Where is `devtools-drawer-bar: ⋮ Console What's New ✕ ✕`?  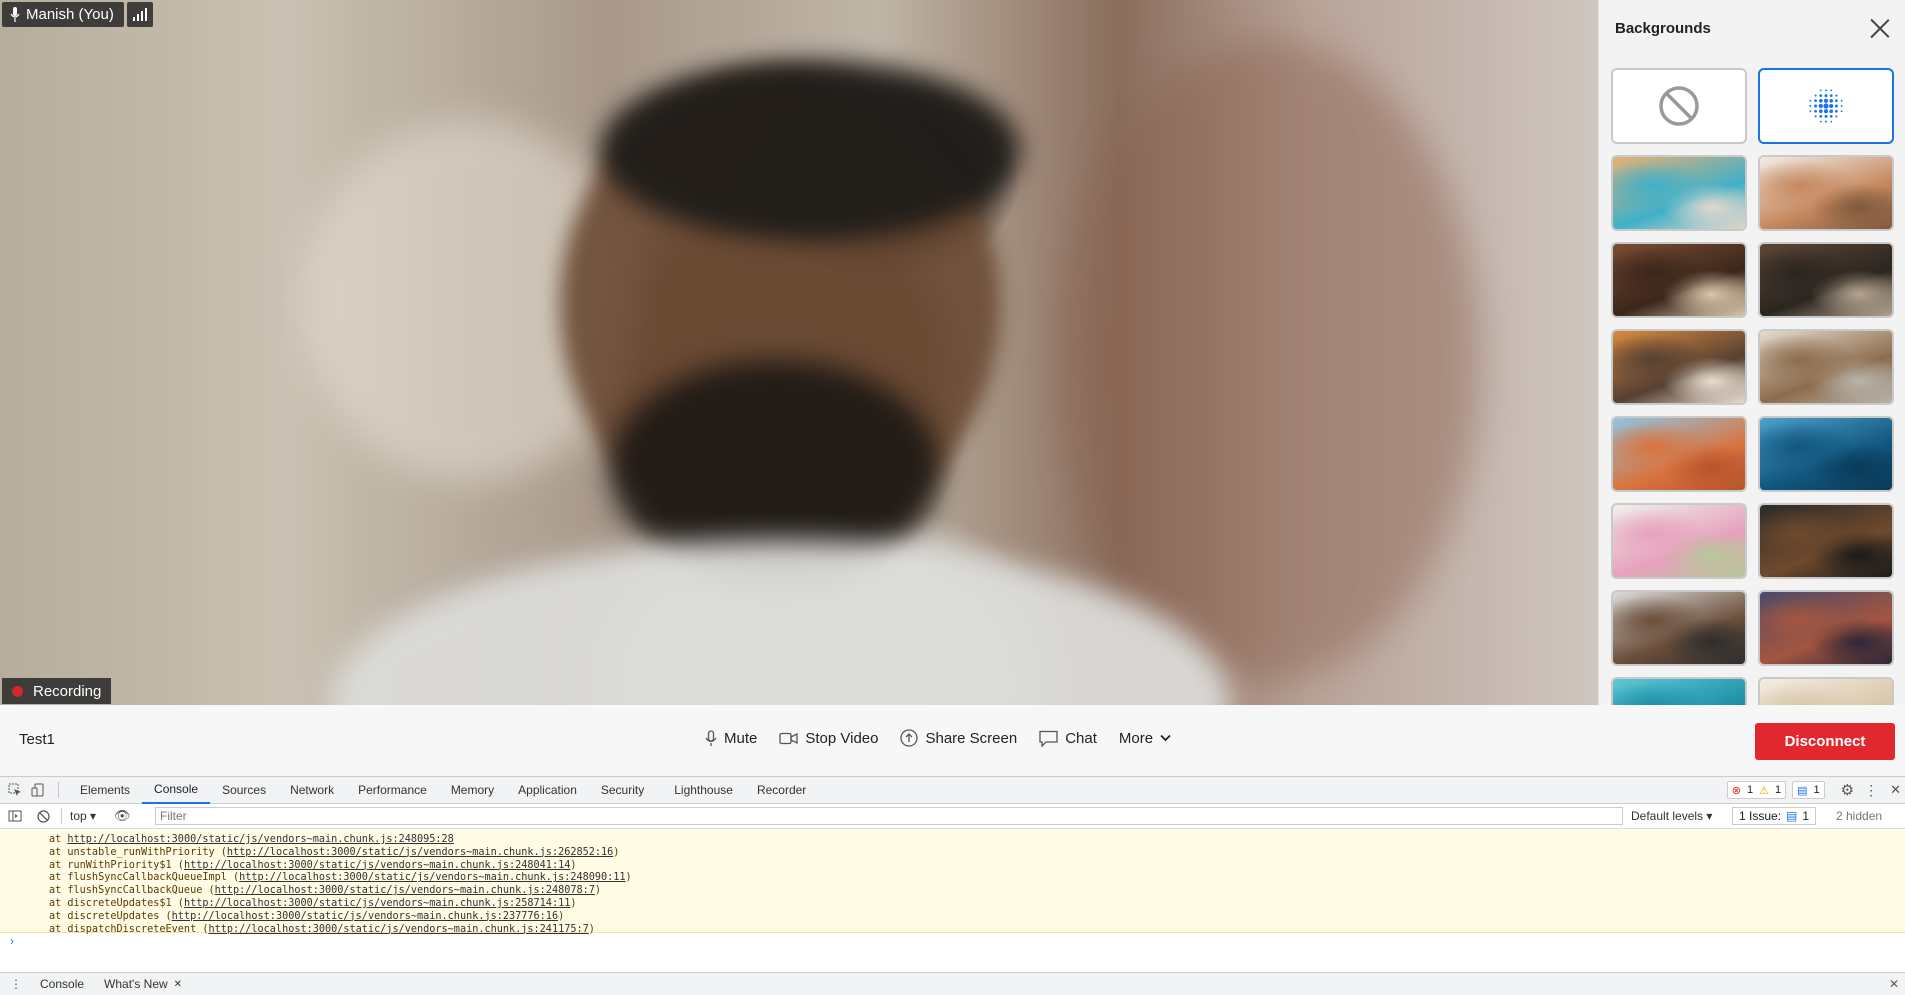 devtools-drawer-bar: ⋮ Console What's New ✕ ✕ is located at coordinates (952, 983).